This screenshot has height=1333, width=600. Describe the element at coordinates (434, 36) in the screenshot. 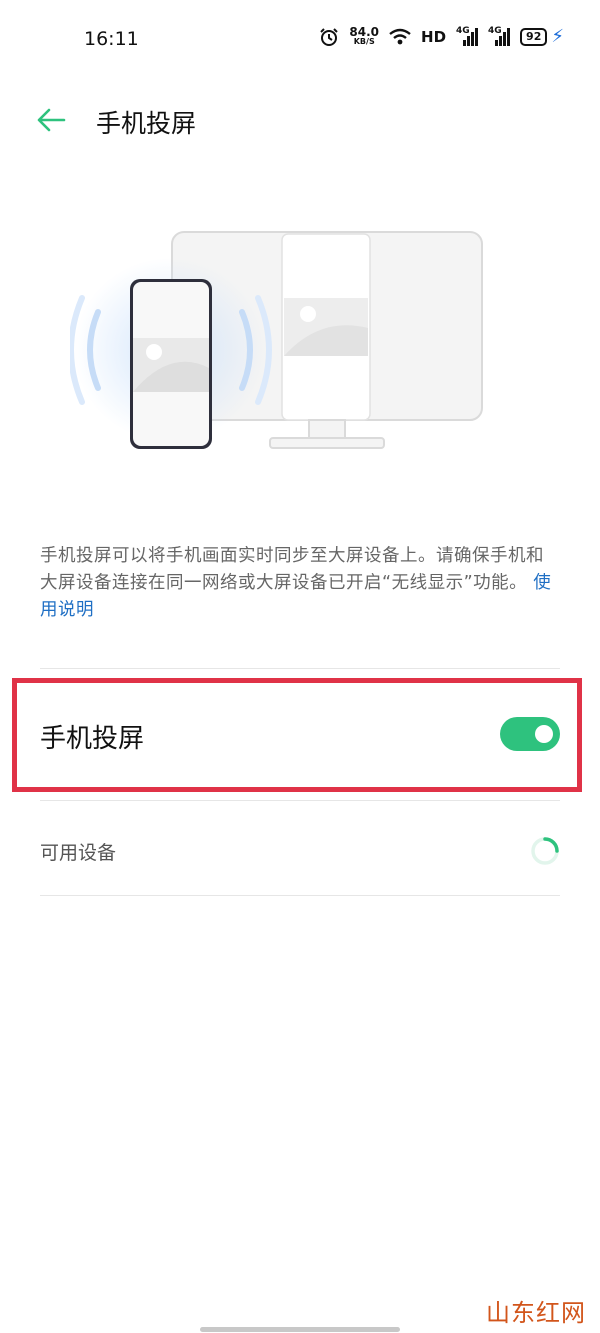

I see `hd-indicator: HD` at that location.